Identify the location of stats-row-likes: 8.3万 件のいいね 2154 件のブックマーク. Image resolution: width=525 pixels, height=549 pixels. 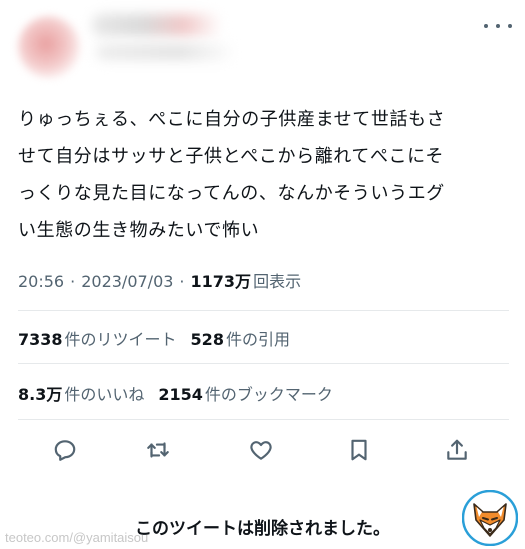
(175, 393).